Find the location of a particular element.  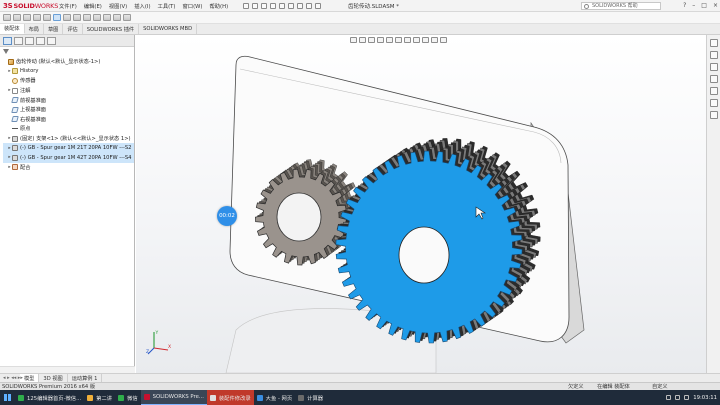

network-icon is located at coordinates (669, 397).